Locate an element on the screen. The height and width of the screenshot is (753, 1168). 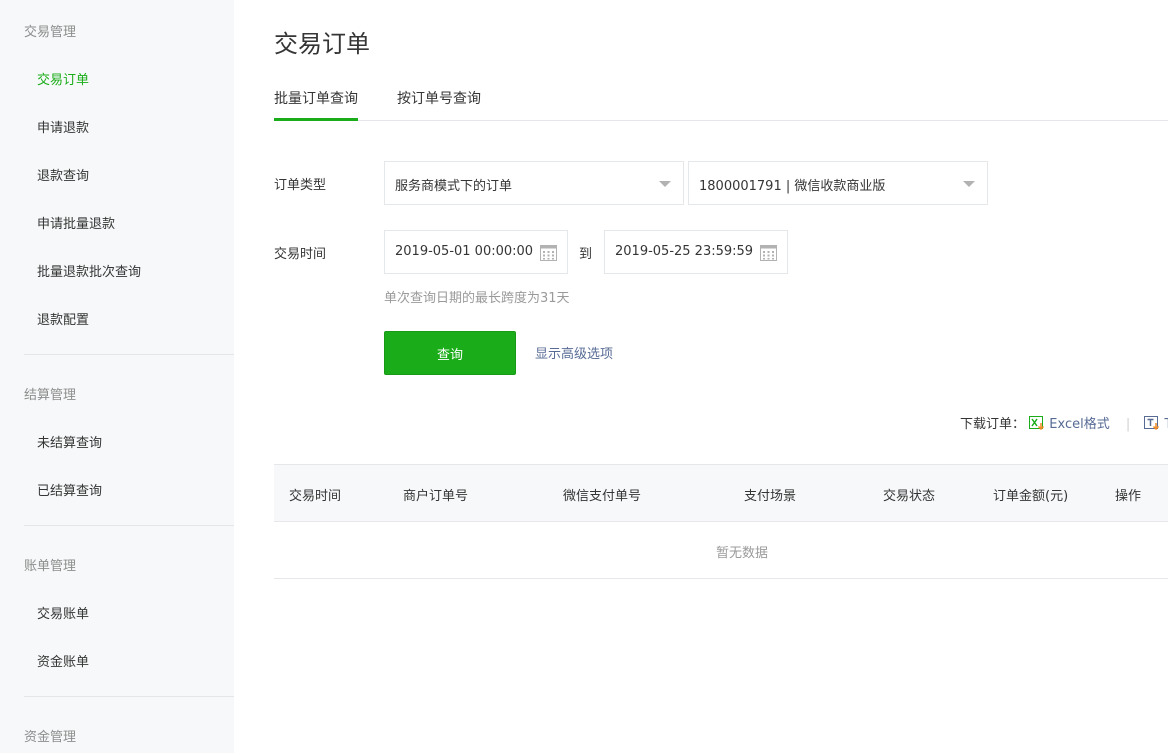
column-header-merchant-order-no: 商户订单号 is located at coordinates (436, 496).